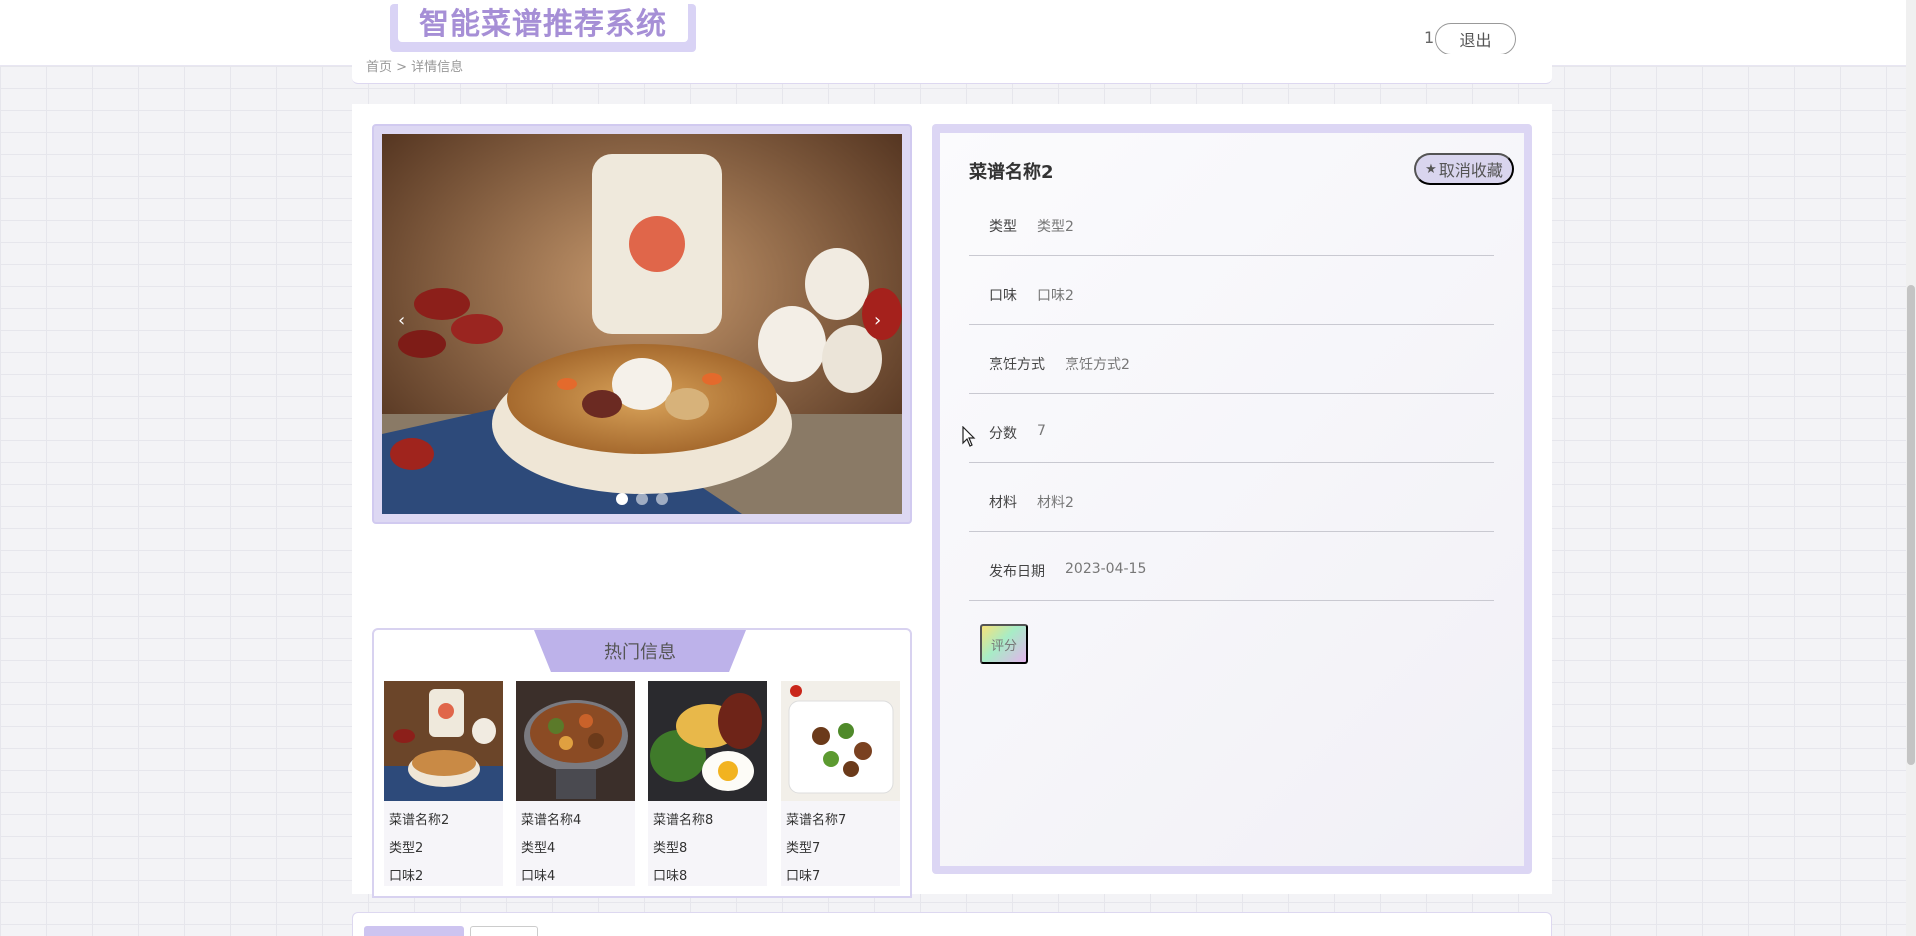 This screenshot has height=936, width=1916. I want to click on soup-photo, so click(642, 324).